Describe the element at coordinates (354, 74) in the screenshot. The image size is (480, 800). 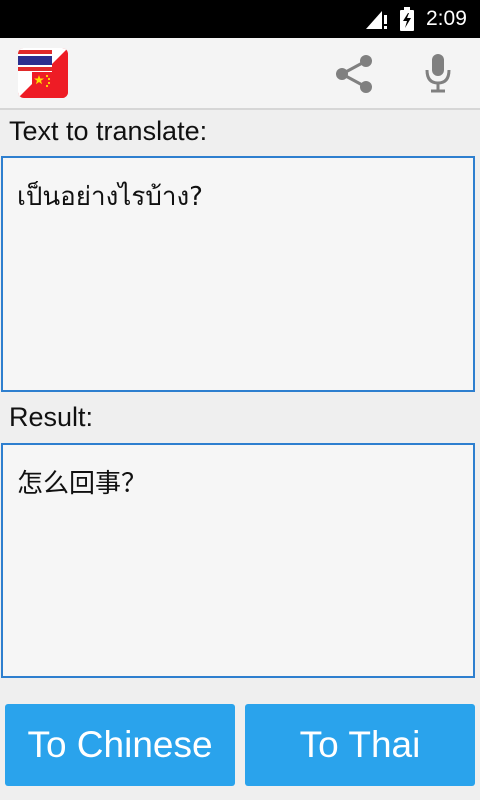
I see `share-icon` at that location.